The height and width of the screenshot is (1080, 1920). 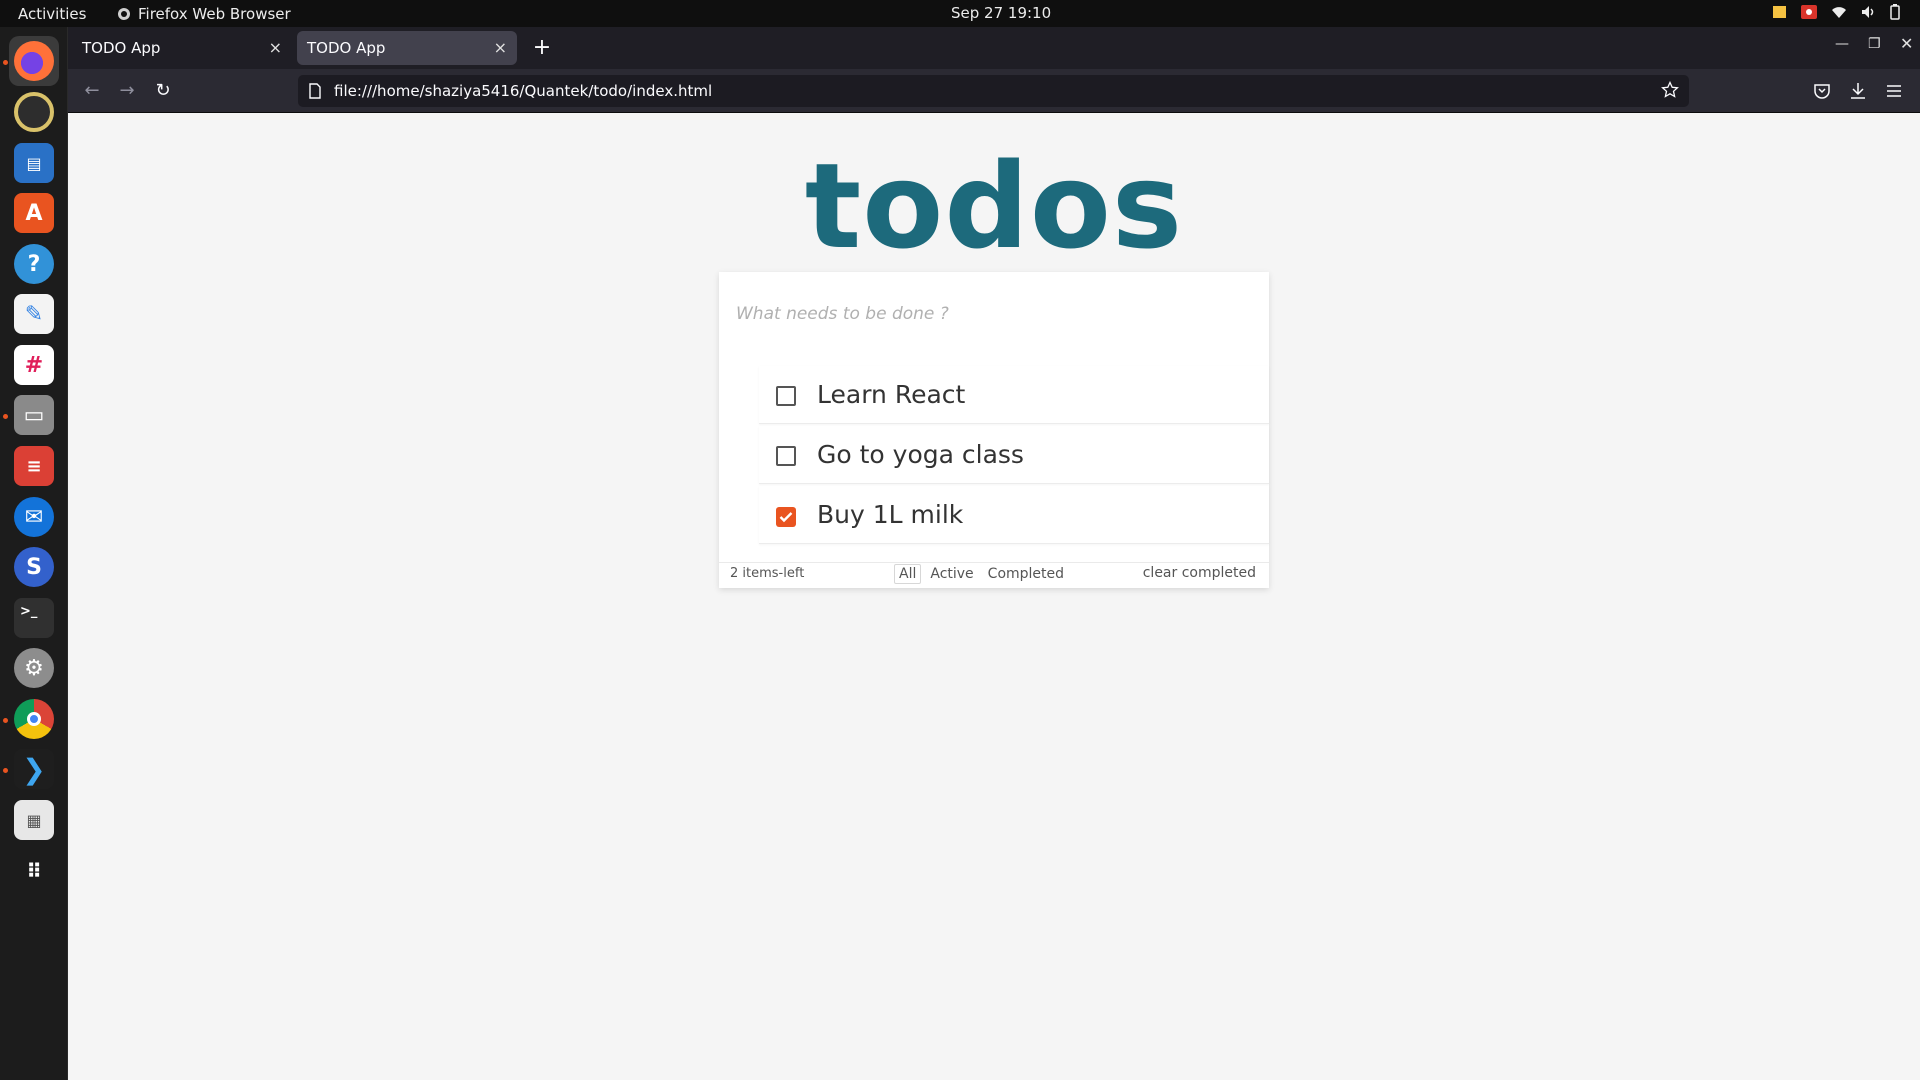 I want to click on slack-icon: #, so click(x=34, y=365).